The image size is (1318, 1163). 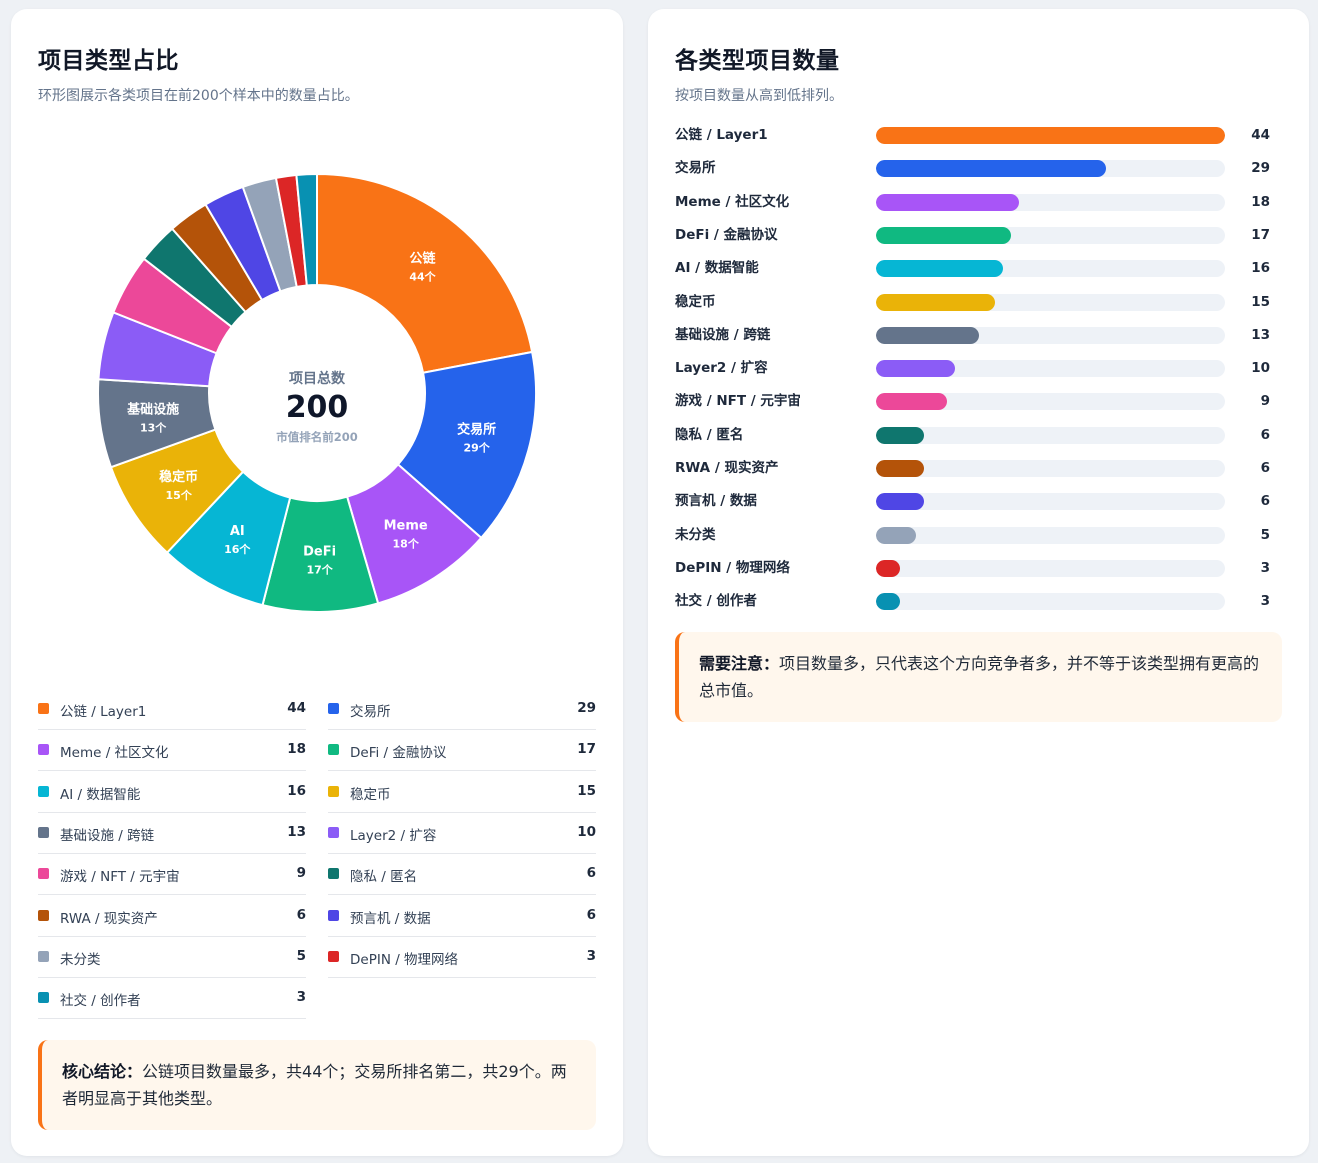 What do you see at coordinates (695, 168) in the screenshot?
I see `bar-label: 交易所` at bounding box center [695, 168].